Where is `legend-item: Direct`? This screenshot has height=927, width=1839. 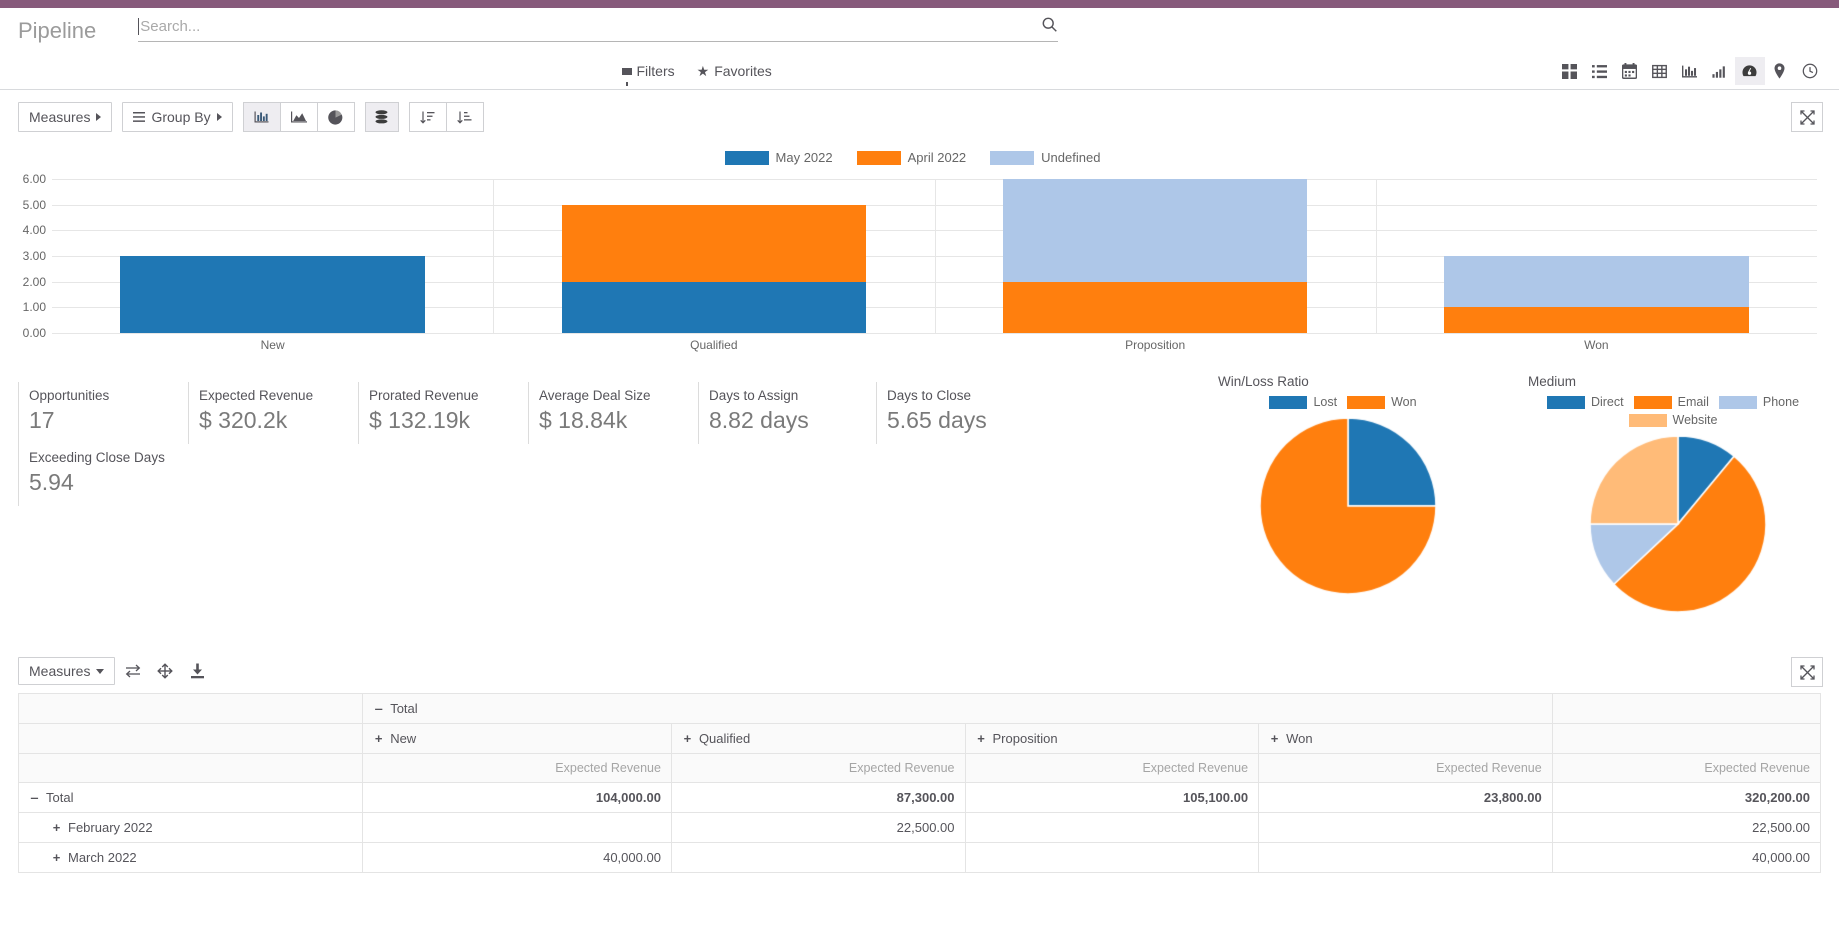 legend-item: Direct is located at coordinates (1585, 402).